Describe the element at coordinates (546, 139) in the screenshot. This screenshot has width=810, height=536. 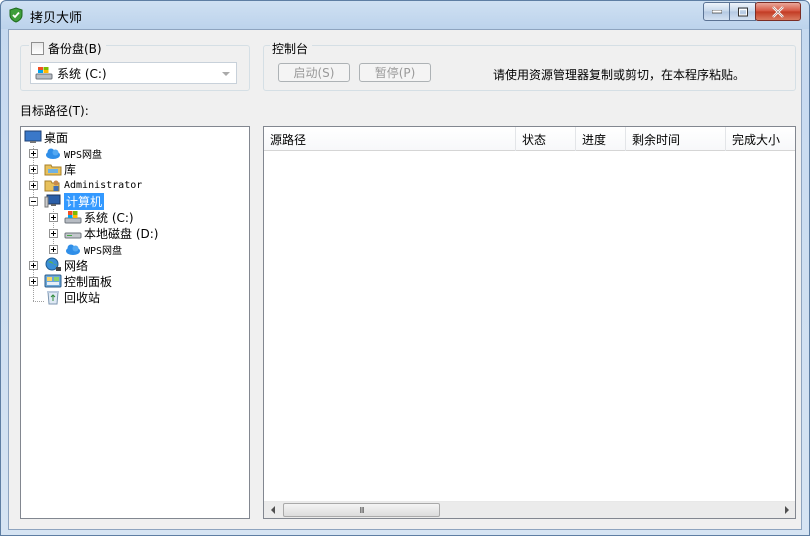
I see `column-header-status: 状态` at that location.